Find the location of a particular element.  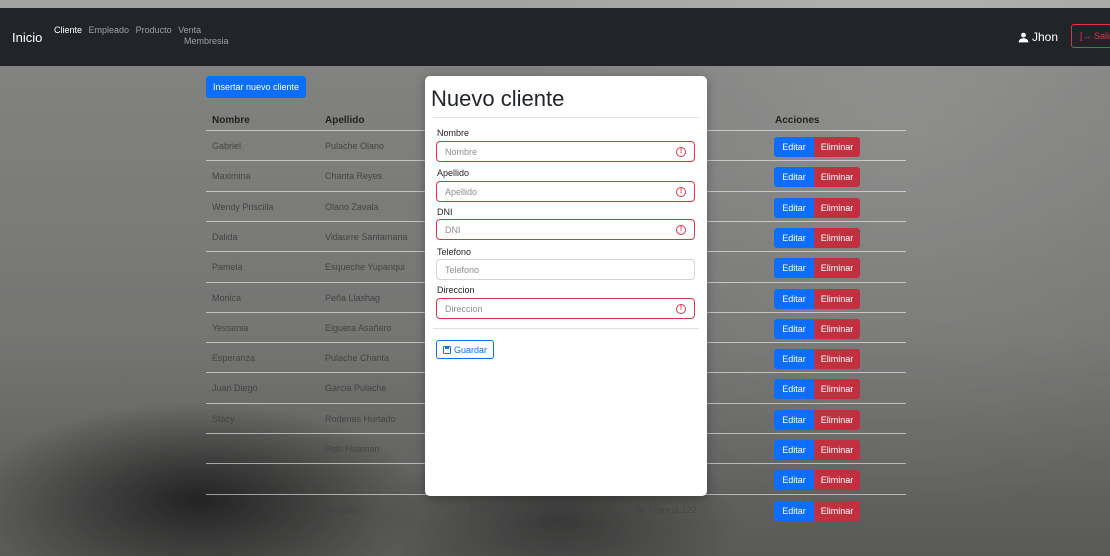

cell-nombre: Monica is located at coordinates (227, 297).